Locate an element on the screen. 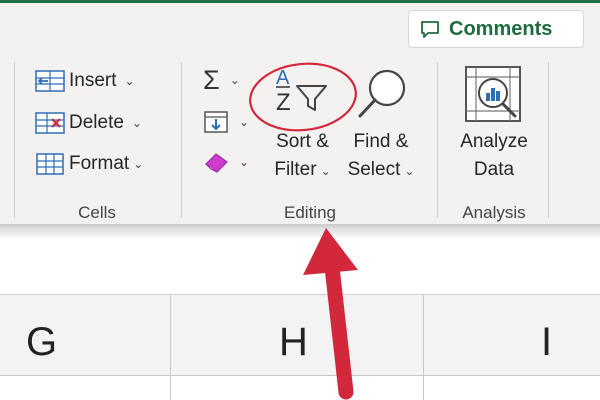 The height and width of the screenshot is (400, 600). pointer-arrow-head is located at coordinates (330, 251).